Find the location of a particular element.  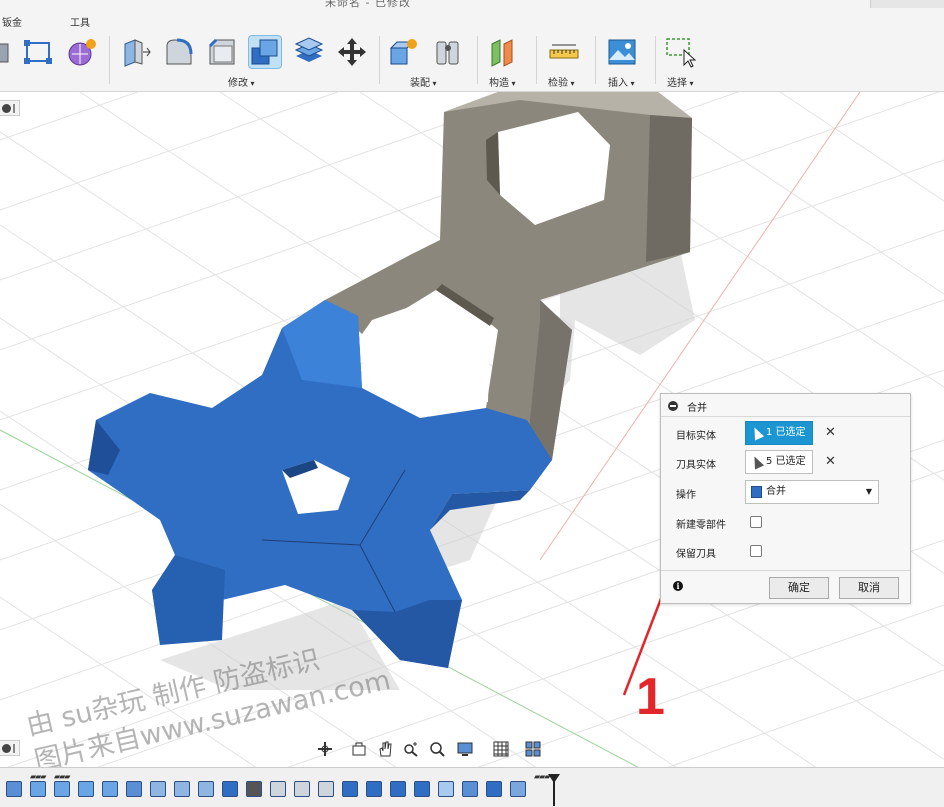

chamfer-icon is located at coordinates (222, 52).